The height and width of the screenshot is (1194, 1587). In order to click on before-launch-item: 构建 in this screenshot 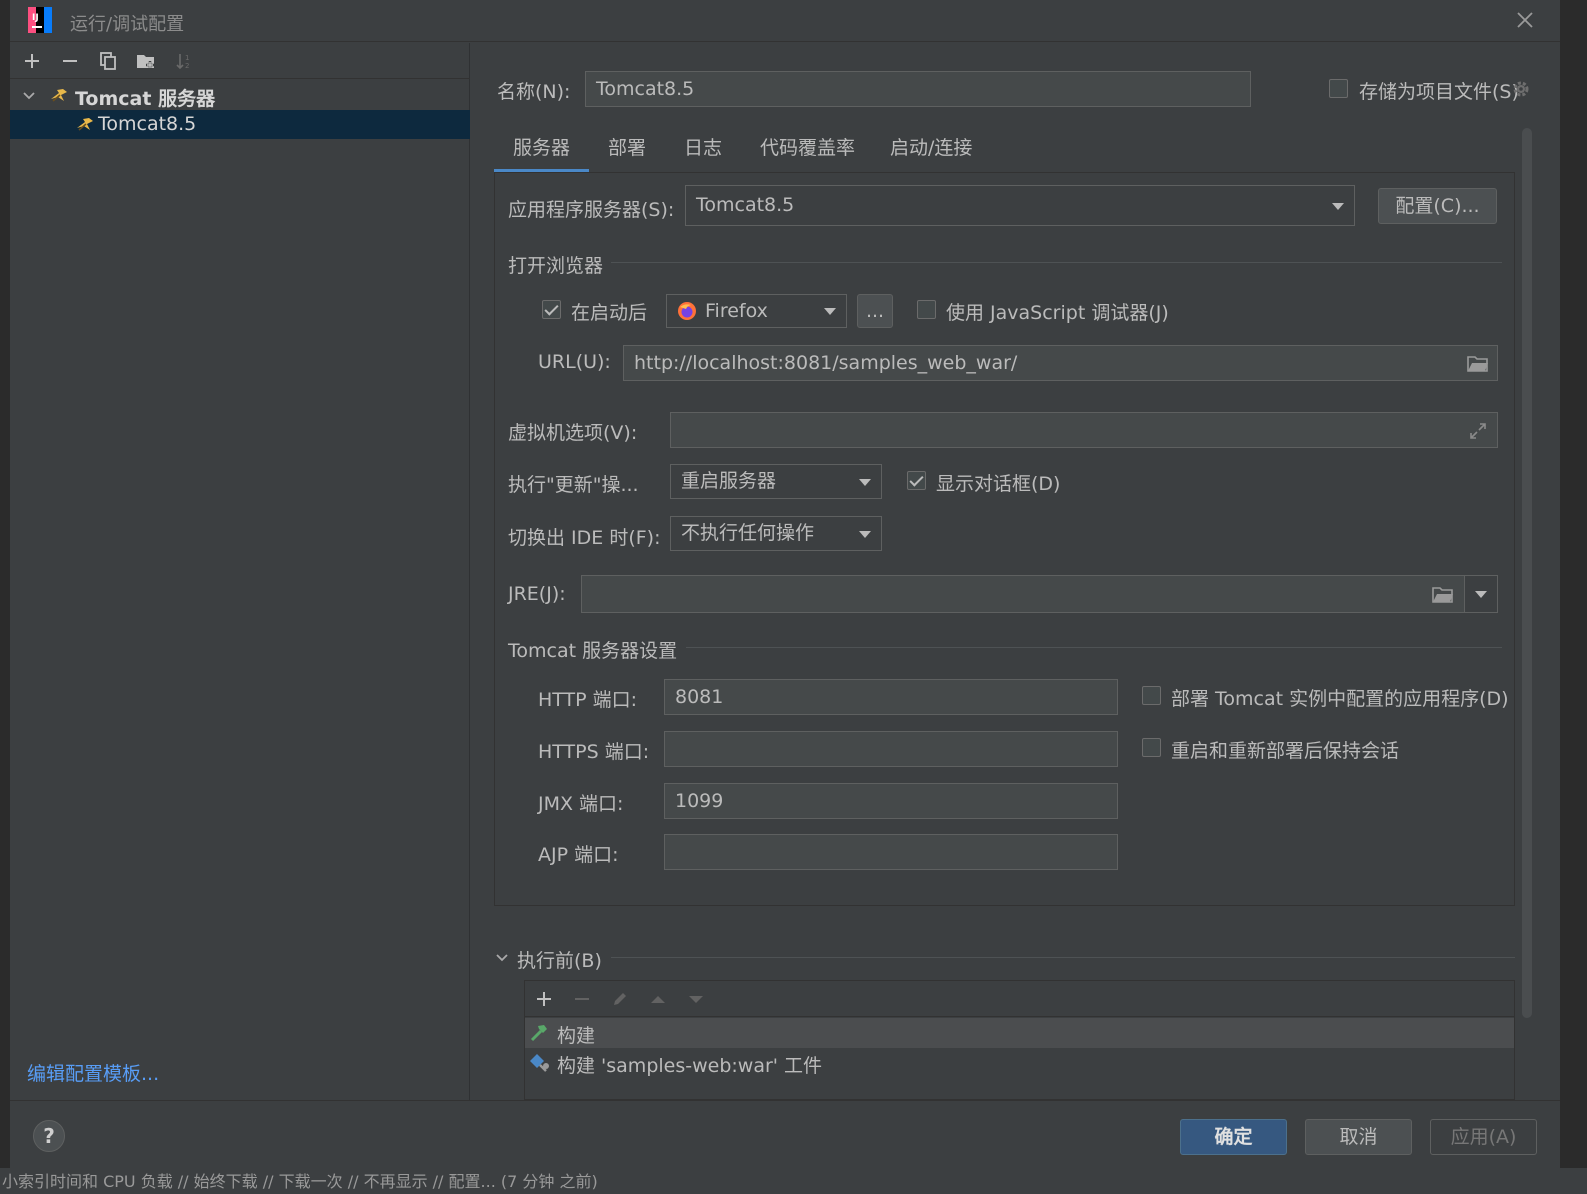, I will do `click(1019, 1033)`.